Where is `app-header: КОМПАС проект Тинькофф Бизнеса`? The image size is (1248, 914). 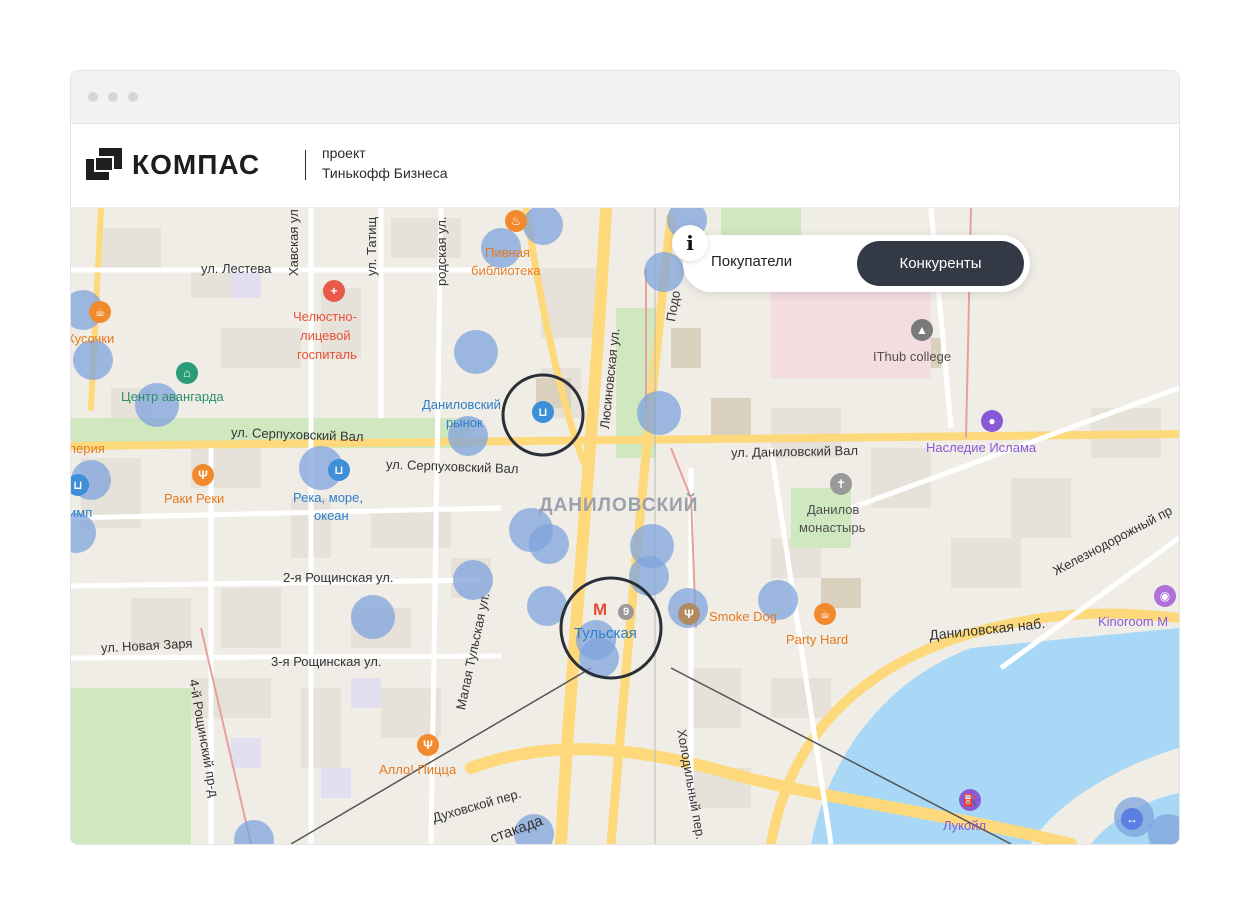
app-header: КОМПАС проект Тинькофф Бизнеса is located at coordinates (625, 166).